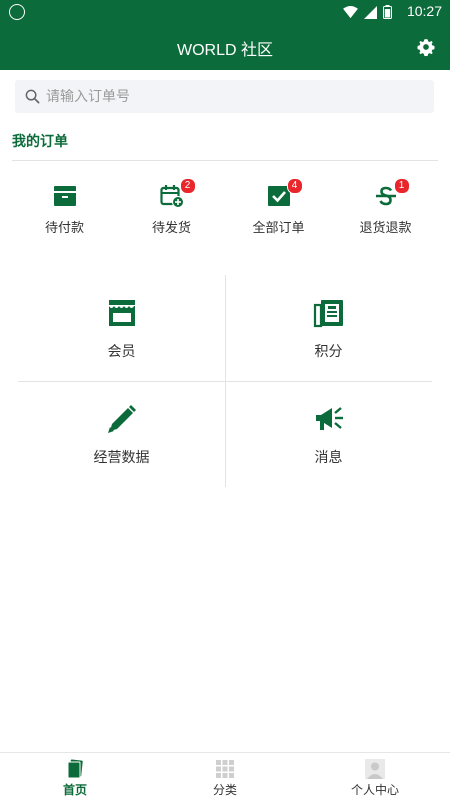 This screenshot has width=450, height=800. I want to click on newspaper-icon, so click(328, 314).